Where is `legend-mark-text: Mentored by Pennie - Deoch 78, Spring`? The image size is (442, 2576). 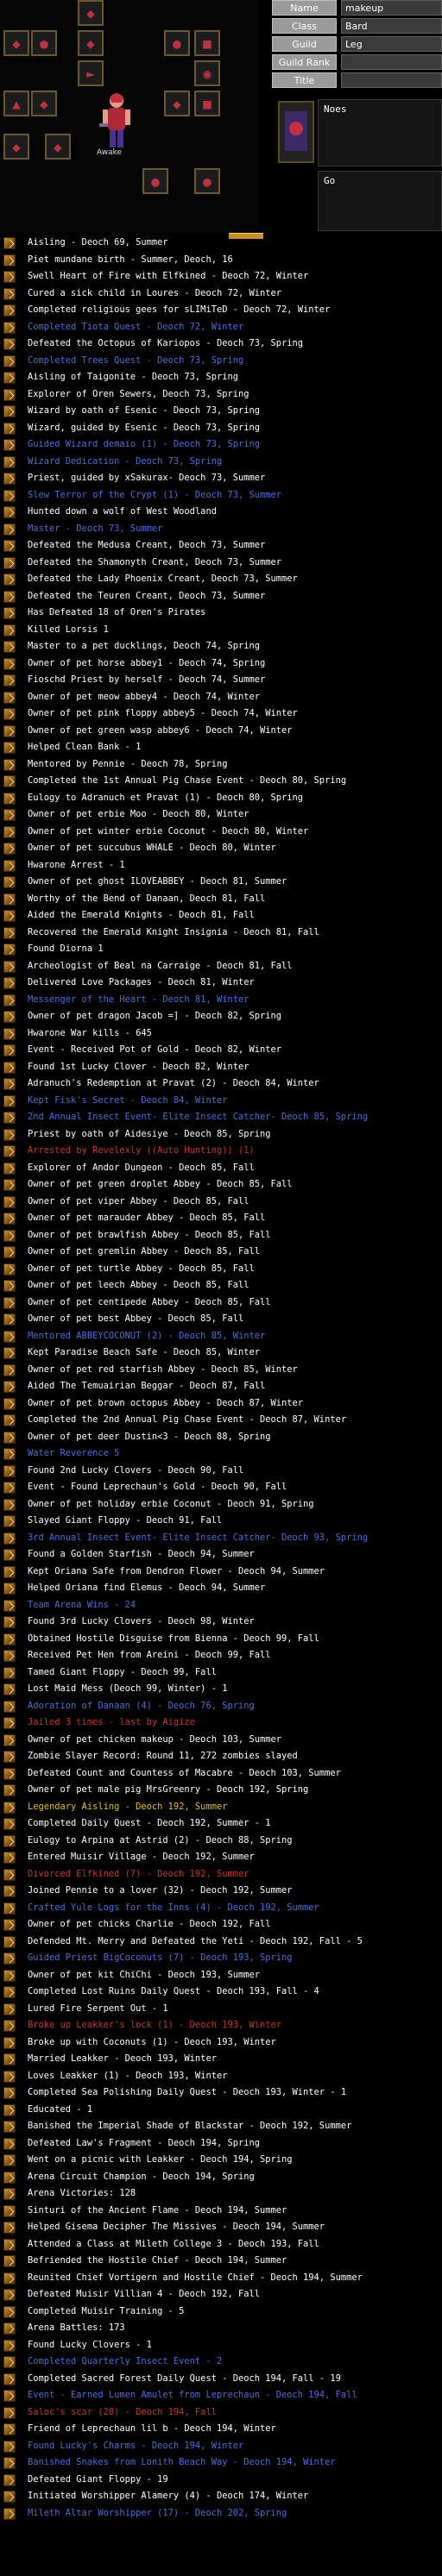 legend-mark-text: Mentored by Pennie - Deoch 78, Spring is located at coordinates (128, 763).